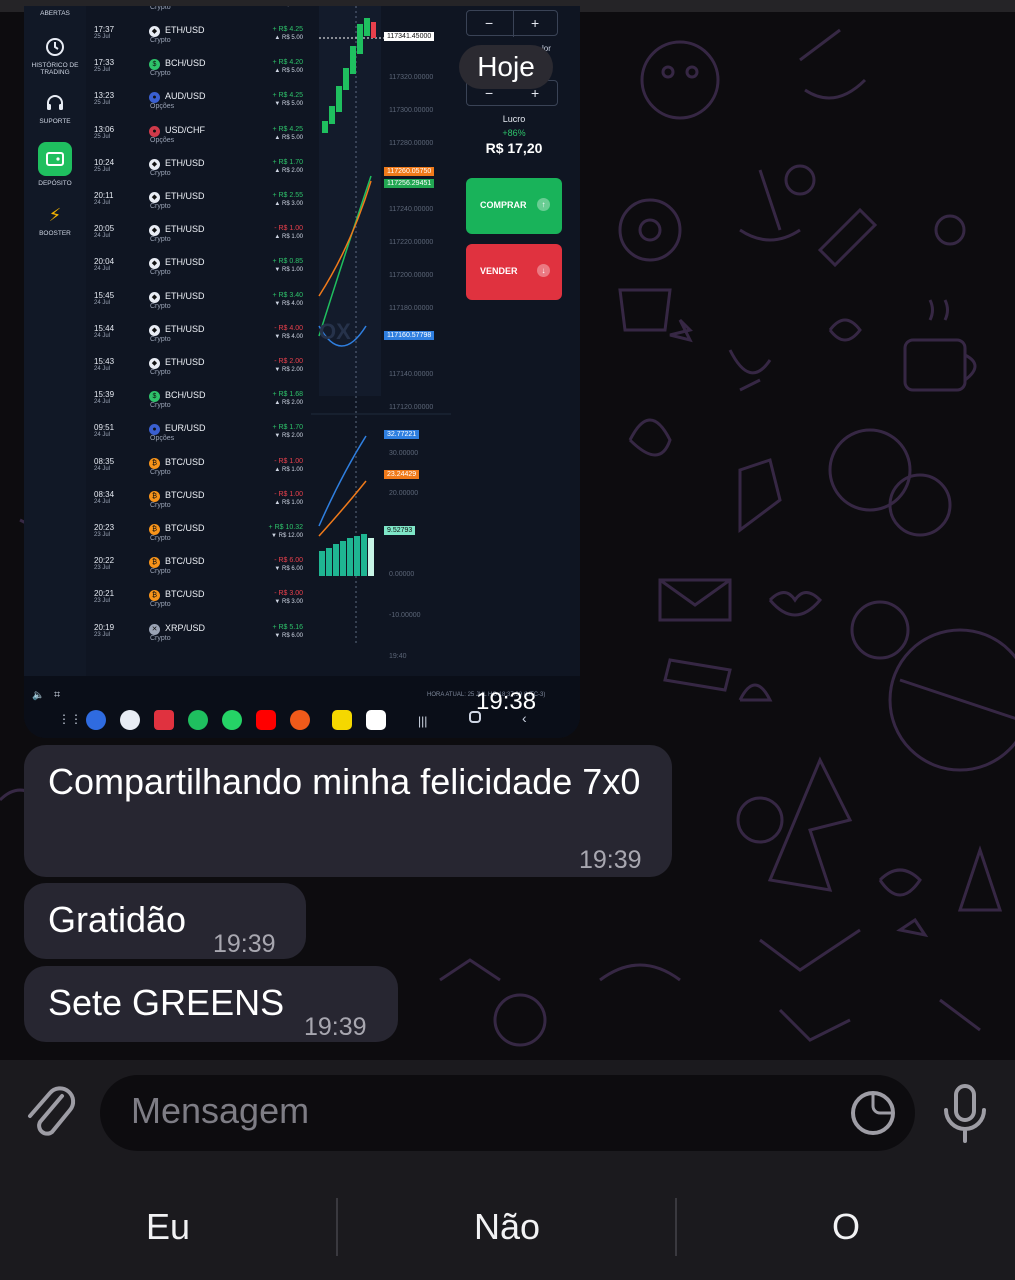  I want to click on trade-stake: ▼ R$ 2.00, so click(288, 370).